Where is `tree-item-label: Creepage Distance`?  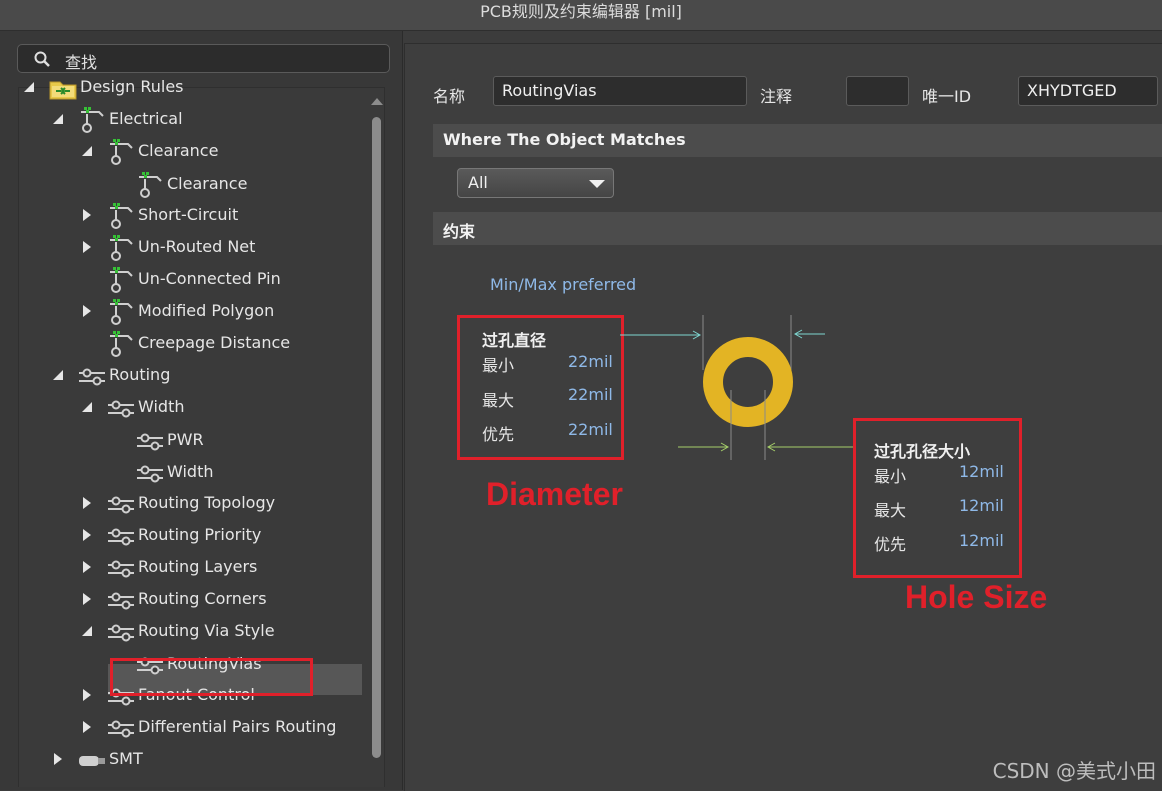 tree-item-label: Creepage Distance is located at coordinates (214, 342).